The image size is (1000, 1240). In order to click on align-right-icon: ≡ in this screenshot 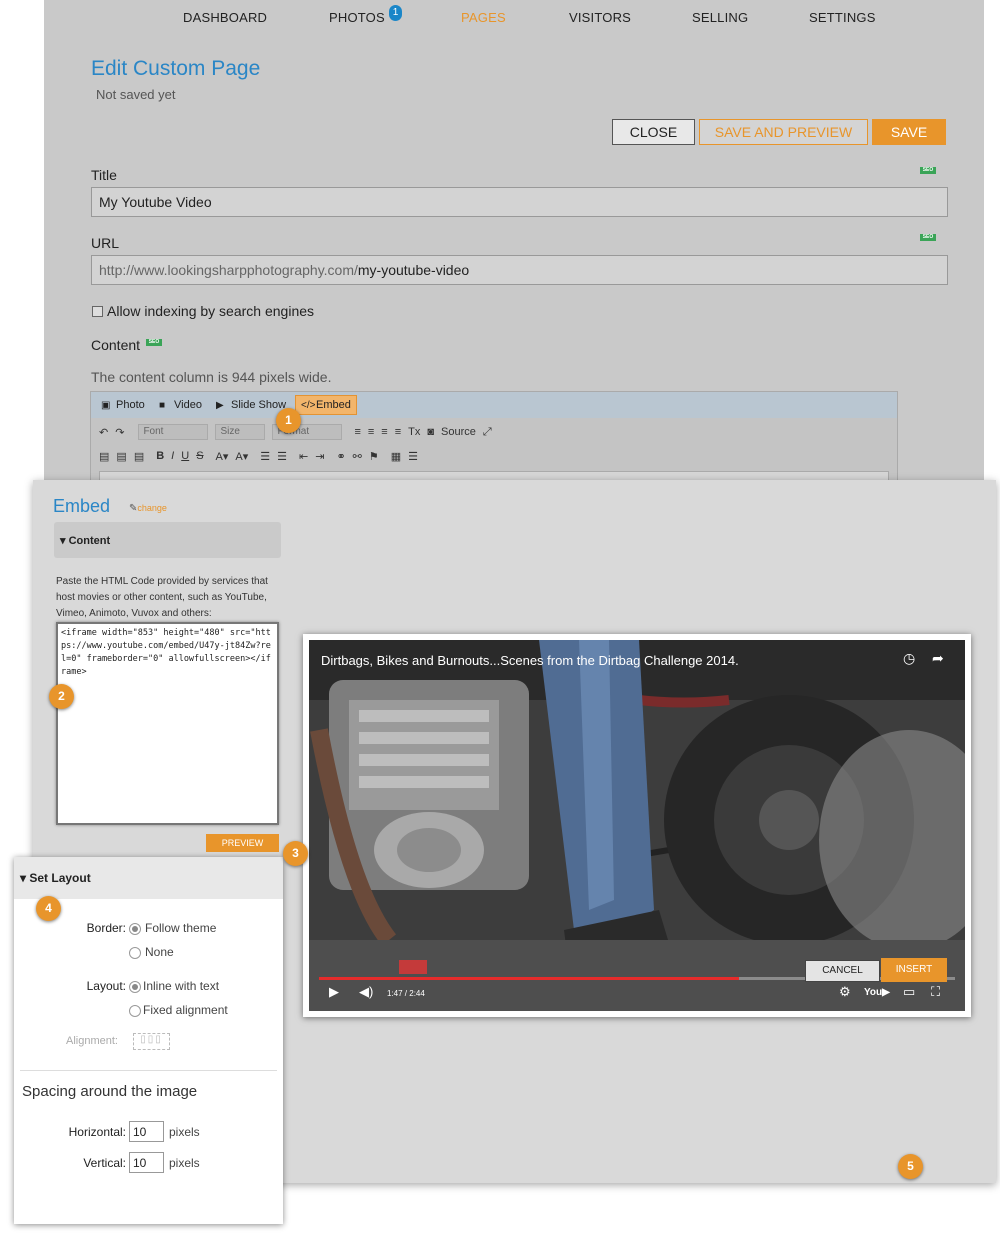, I will do `click(384, 432)`.